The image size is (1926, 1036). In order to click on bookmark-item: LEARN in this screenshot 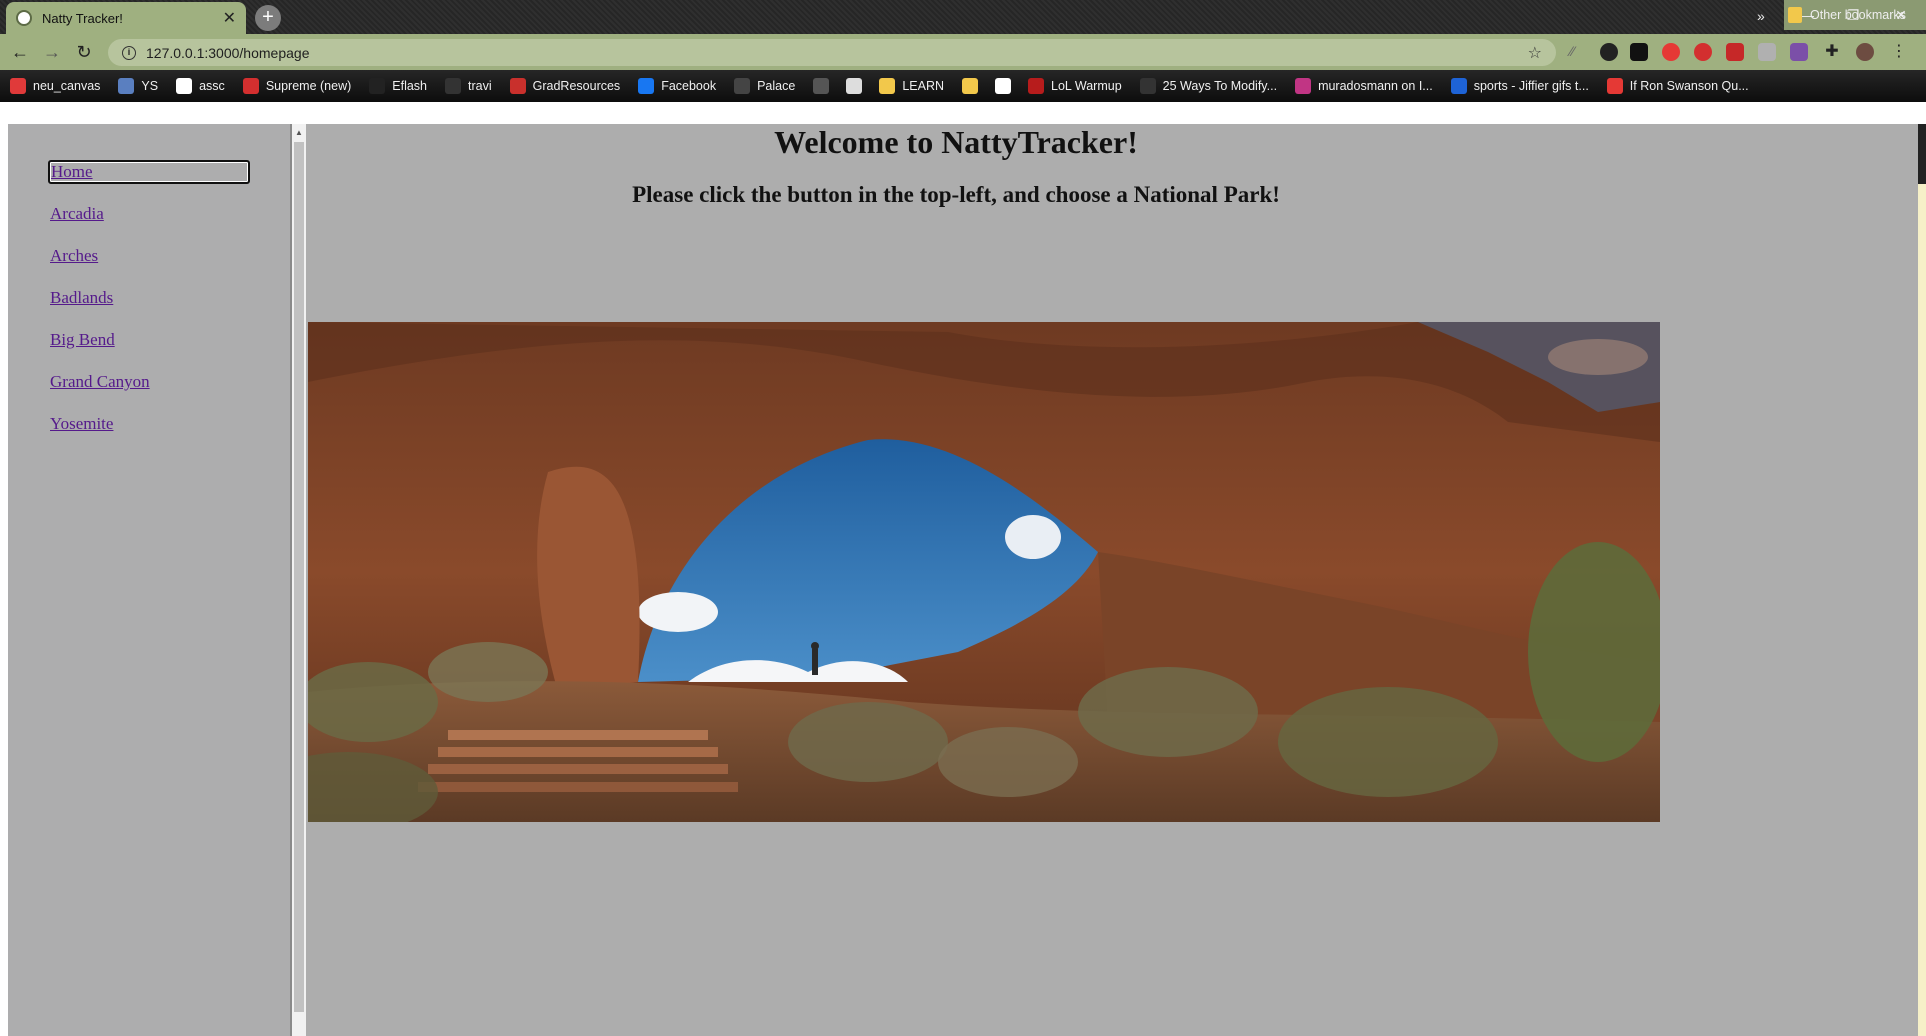, I will do `click(911, 86)`.